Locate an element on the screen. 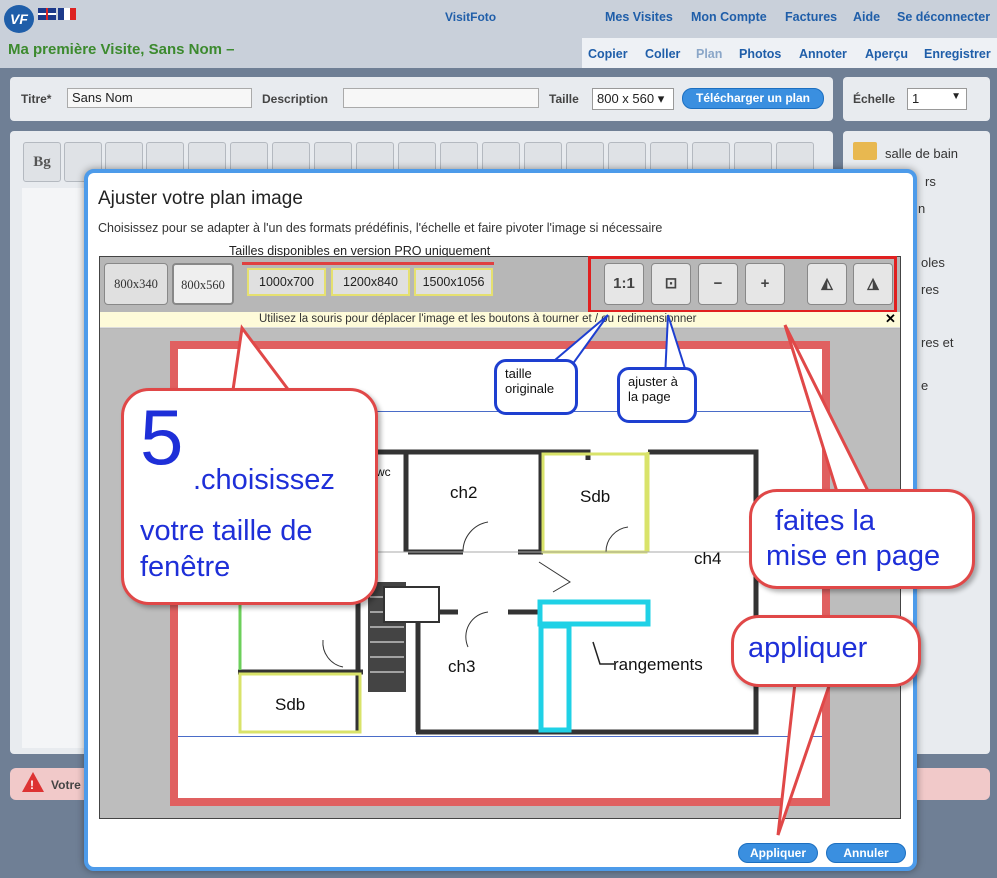 The width and height of the screenshot is (997, 878). step-callout-pointer is located at coordinates (262, 359).